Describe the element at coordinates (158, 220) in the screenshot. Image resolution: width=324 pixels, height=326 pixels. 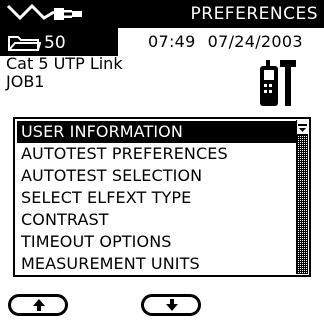
I see `menu-item-contrast: CONTRAST` at that location.